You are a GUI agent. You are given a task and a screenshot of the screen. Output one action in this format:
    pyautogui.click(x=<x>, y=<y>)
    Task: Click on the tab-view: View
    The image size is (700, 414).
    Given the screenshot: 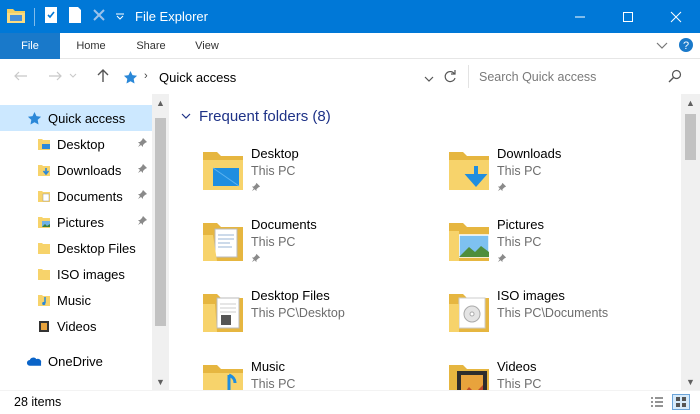 What is the action you would take?
    pyautogui.click(x=207, y=46)
    